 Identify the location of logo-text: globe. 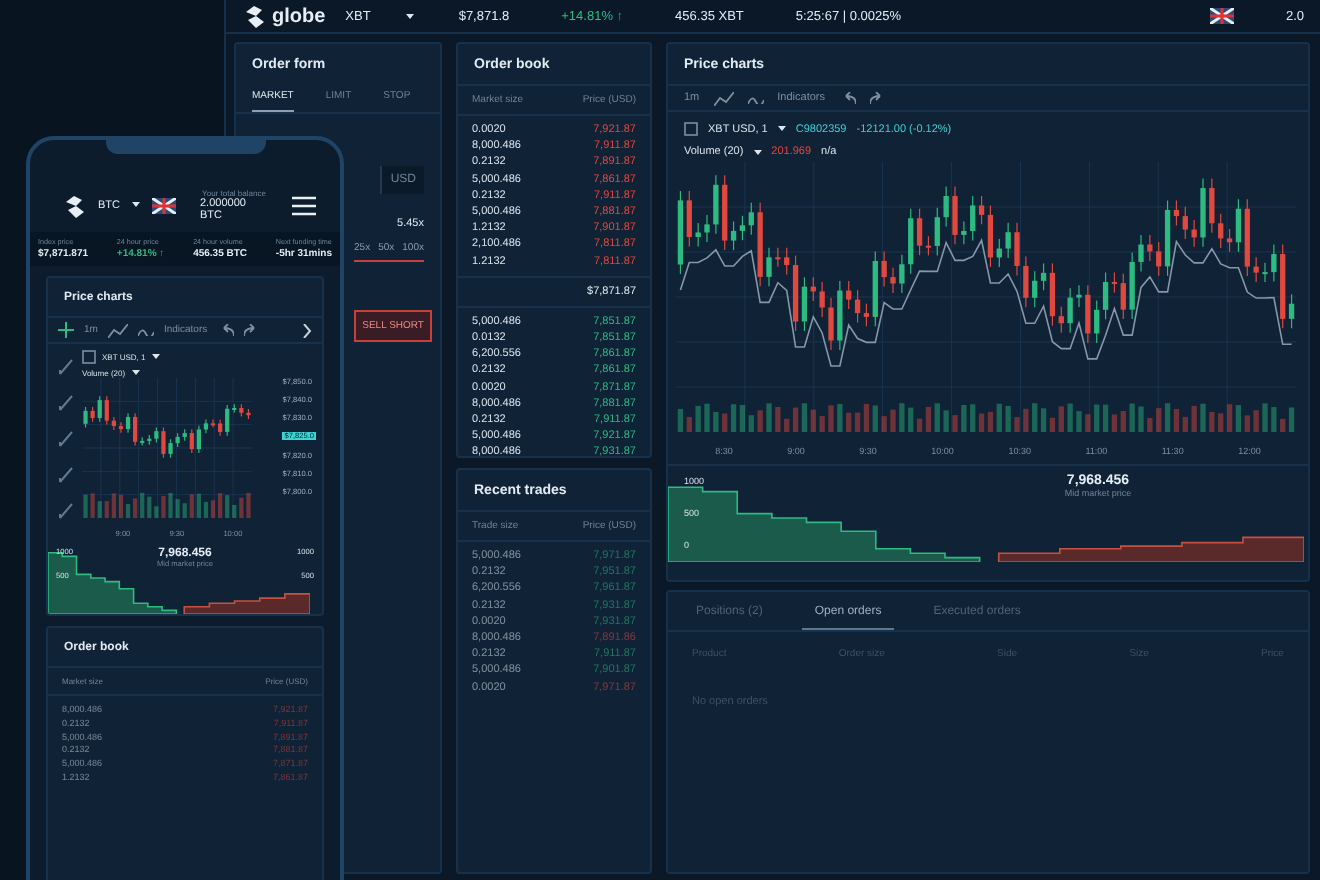
(299, 16).